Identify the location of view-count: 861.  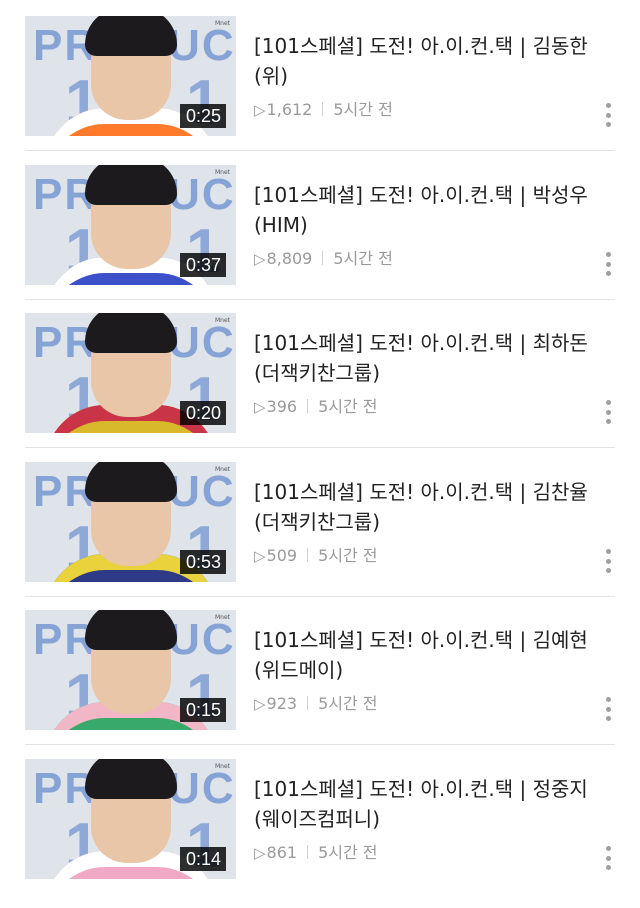
(282, 852).